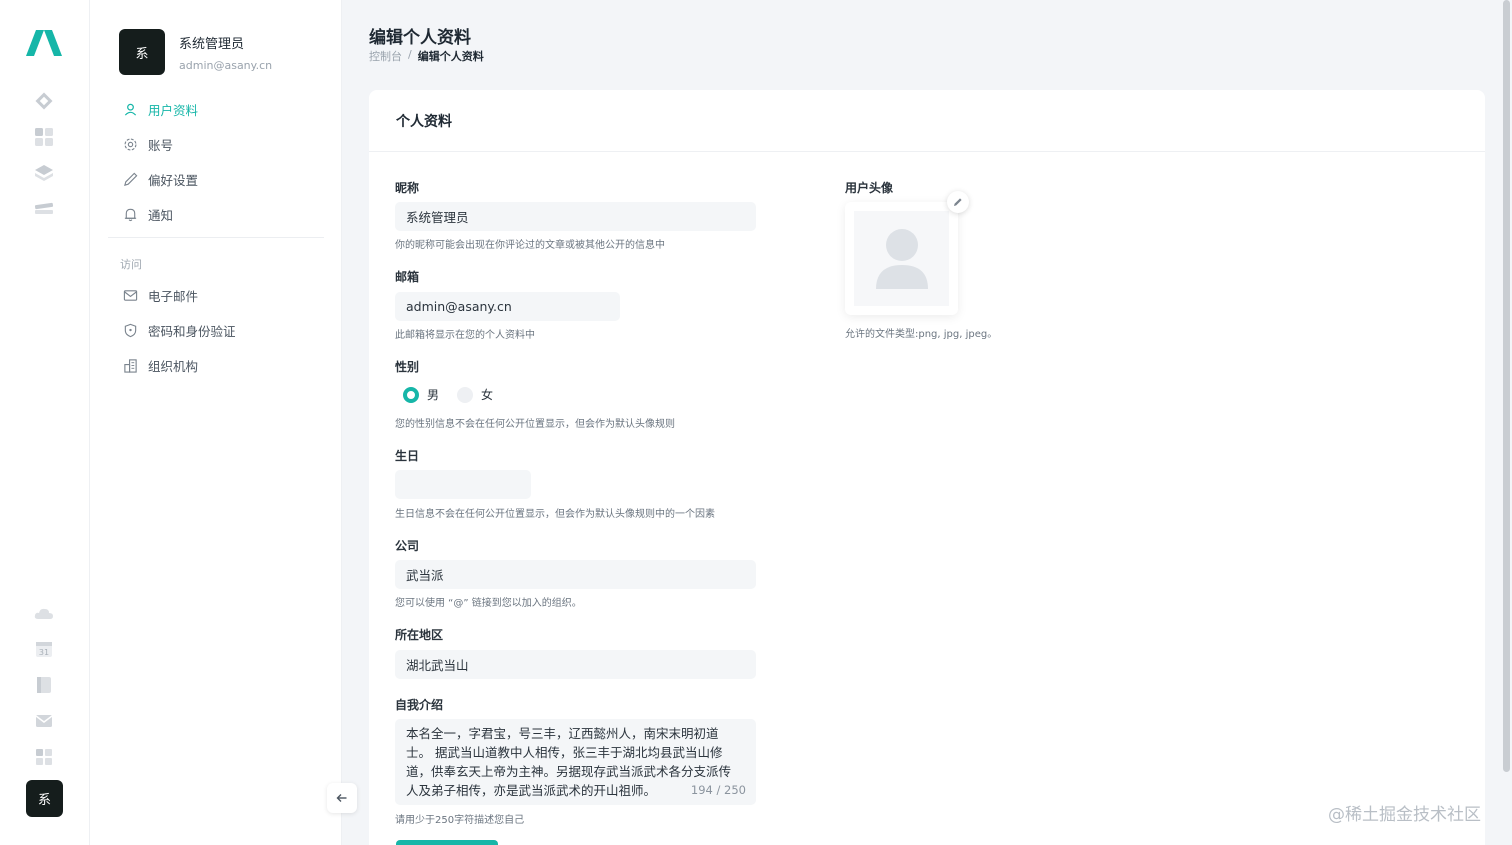  What do you see at coordinates (448, 394) in the screenshot?
I see `gender-radio-group: 男 女` at bounding box center [448, 394].